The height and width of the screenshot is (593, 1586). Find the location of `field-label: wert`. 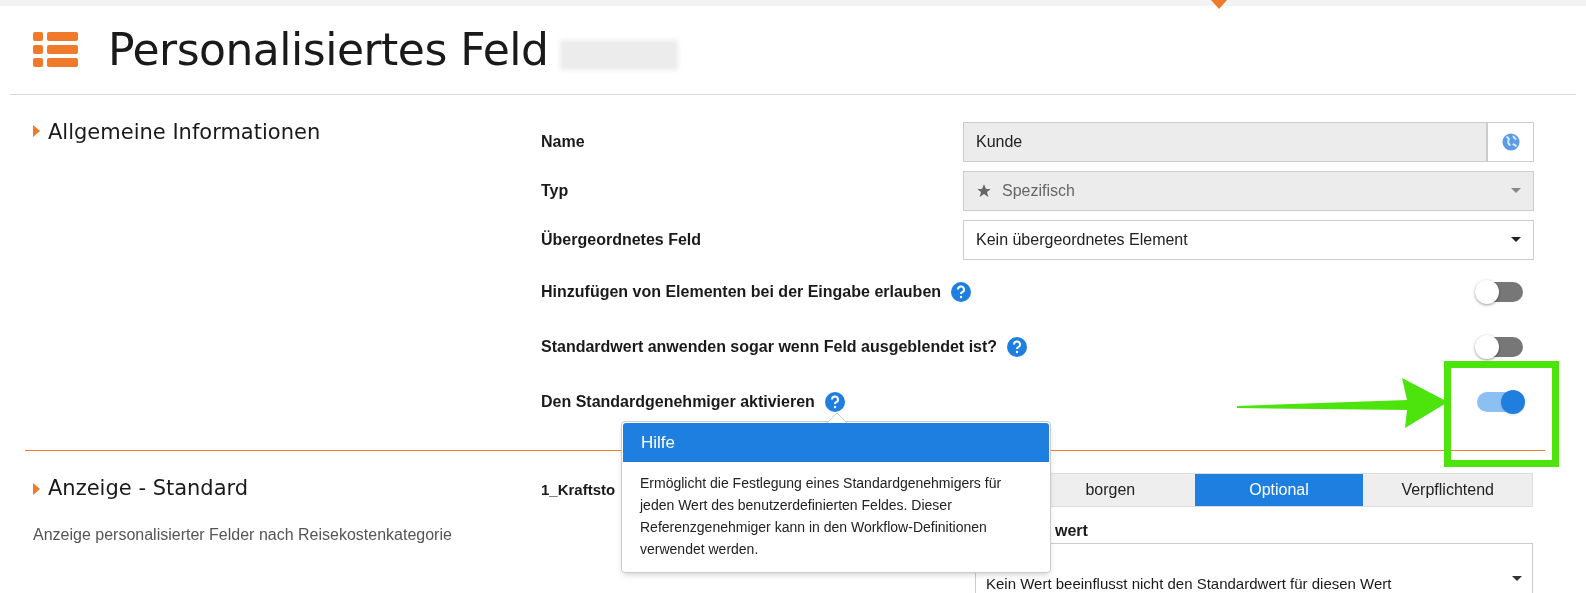

field-label: wert is located at coordinates (1071, 530).